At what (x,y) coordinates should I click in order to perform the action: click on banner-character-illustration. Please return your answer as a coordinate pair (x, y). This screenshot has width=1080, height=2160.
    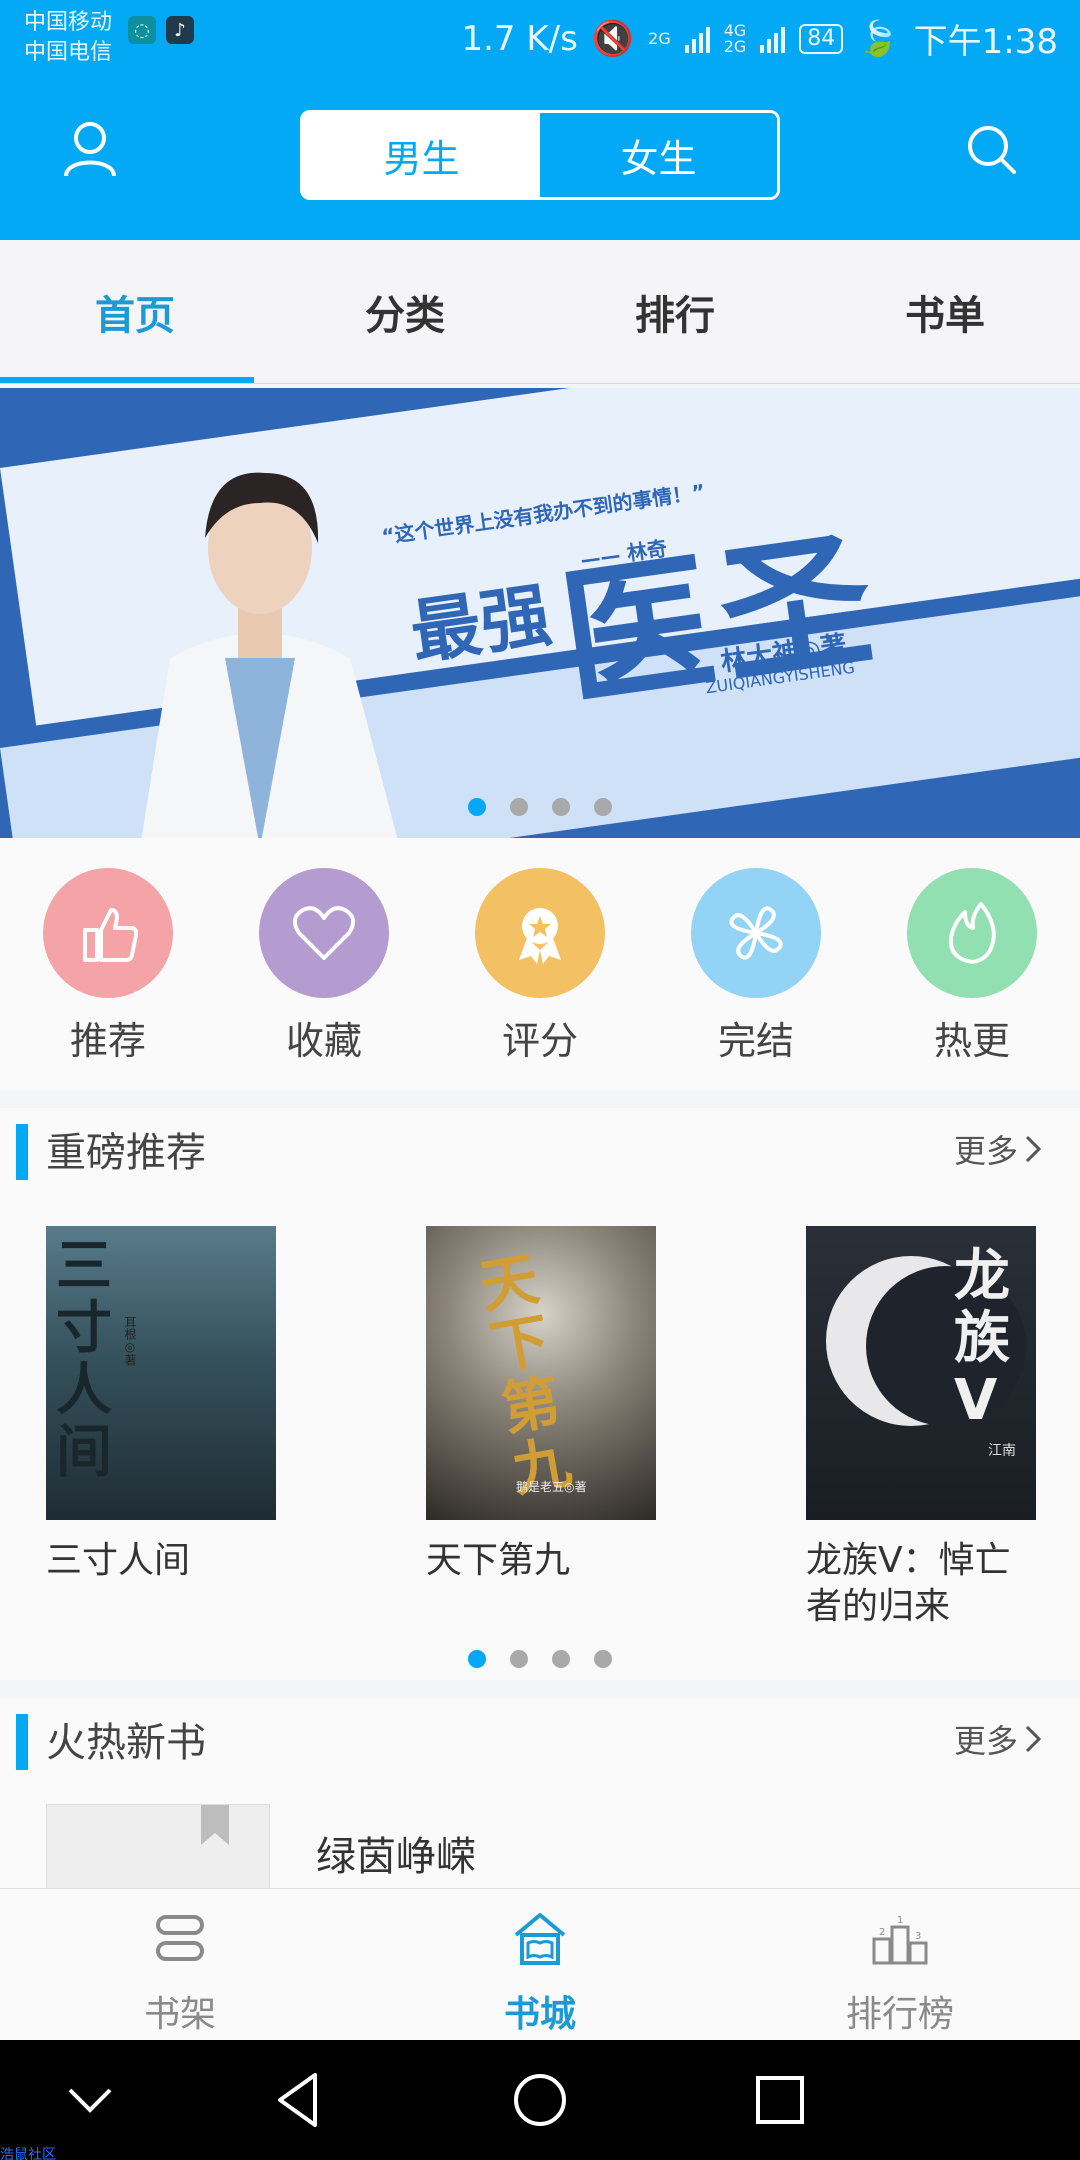
    Looking at the image, I should click on (269, 655).